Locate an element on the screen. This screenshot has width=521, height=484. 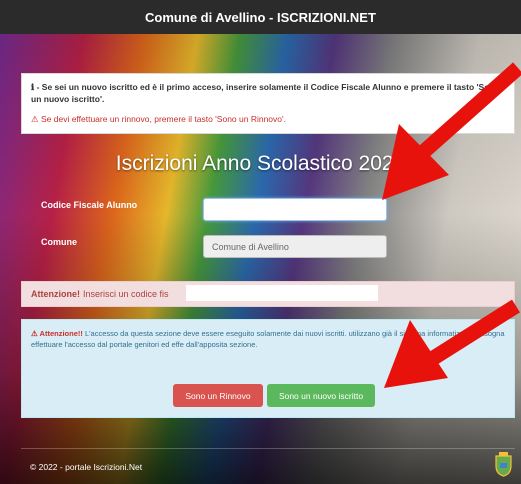
footer-text: © 2022 - portale Iscrizioni.Net is located at coordinates (86, 467).